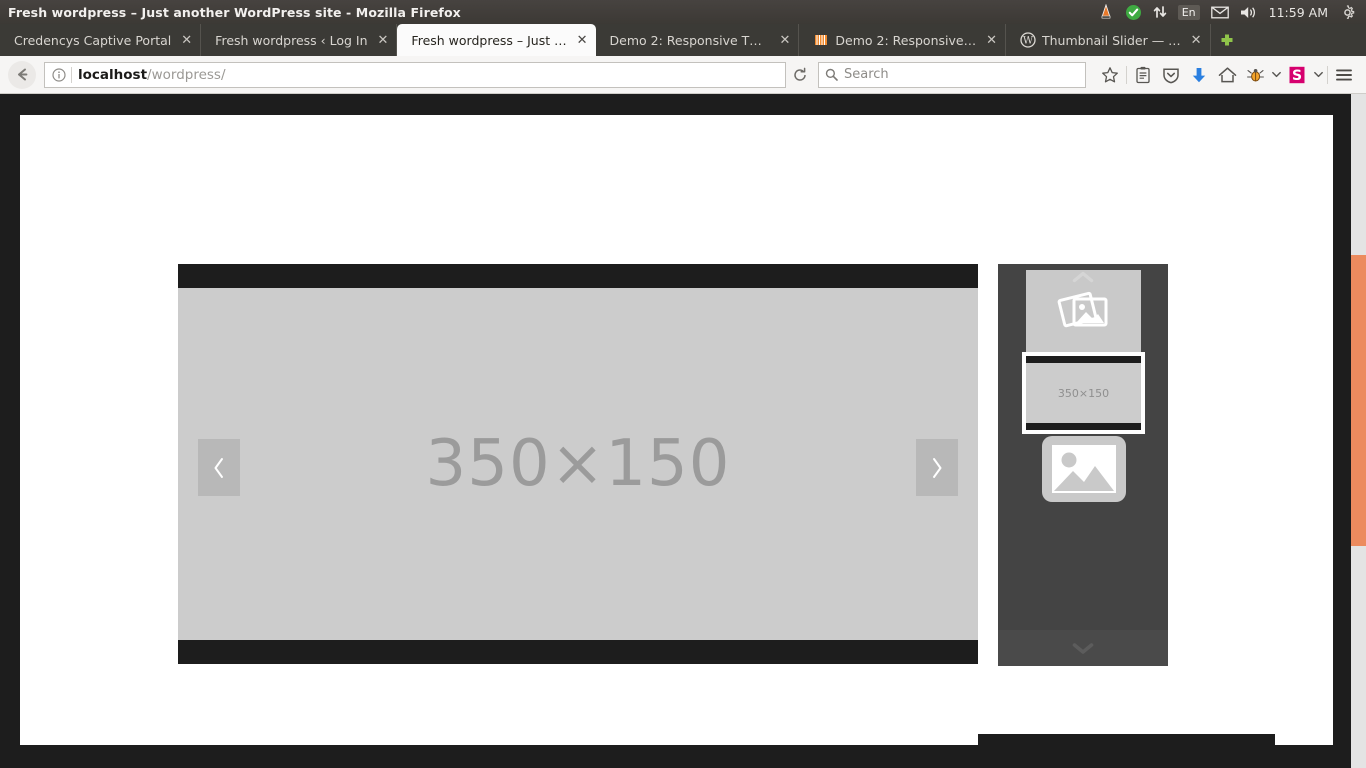  Describe the element at coordinates (866, 74) in the screenshot. I see `search-placeholder: Search` at that location.